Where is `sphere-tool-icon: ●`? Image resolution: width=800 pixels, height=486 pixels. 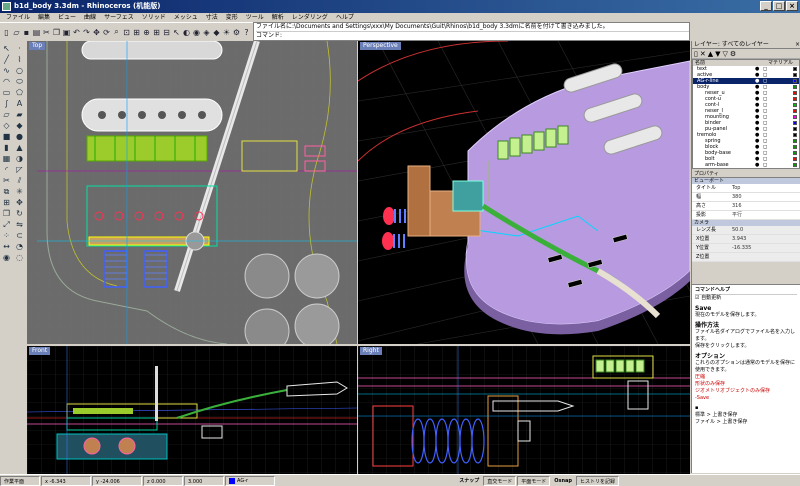
sphere-tool-icon: ● is located at coordinates (19, 136).